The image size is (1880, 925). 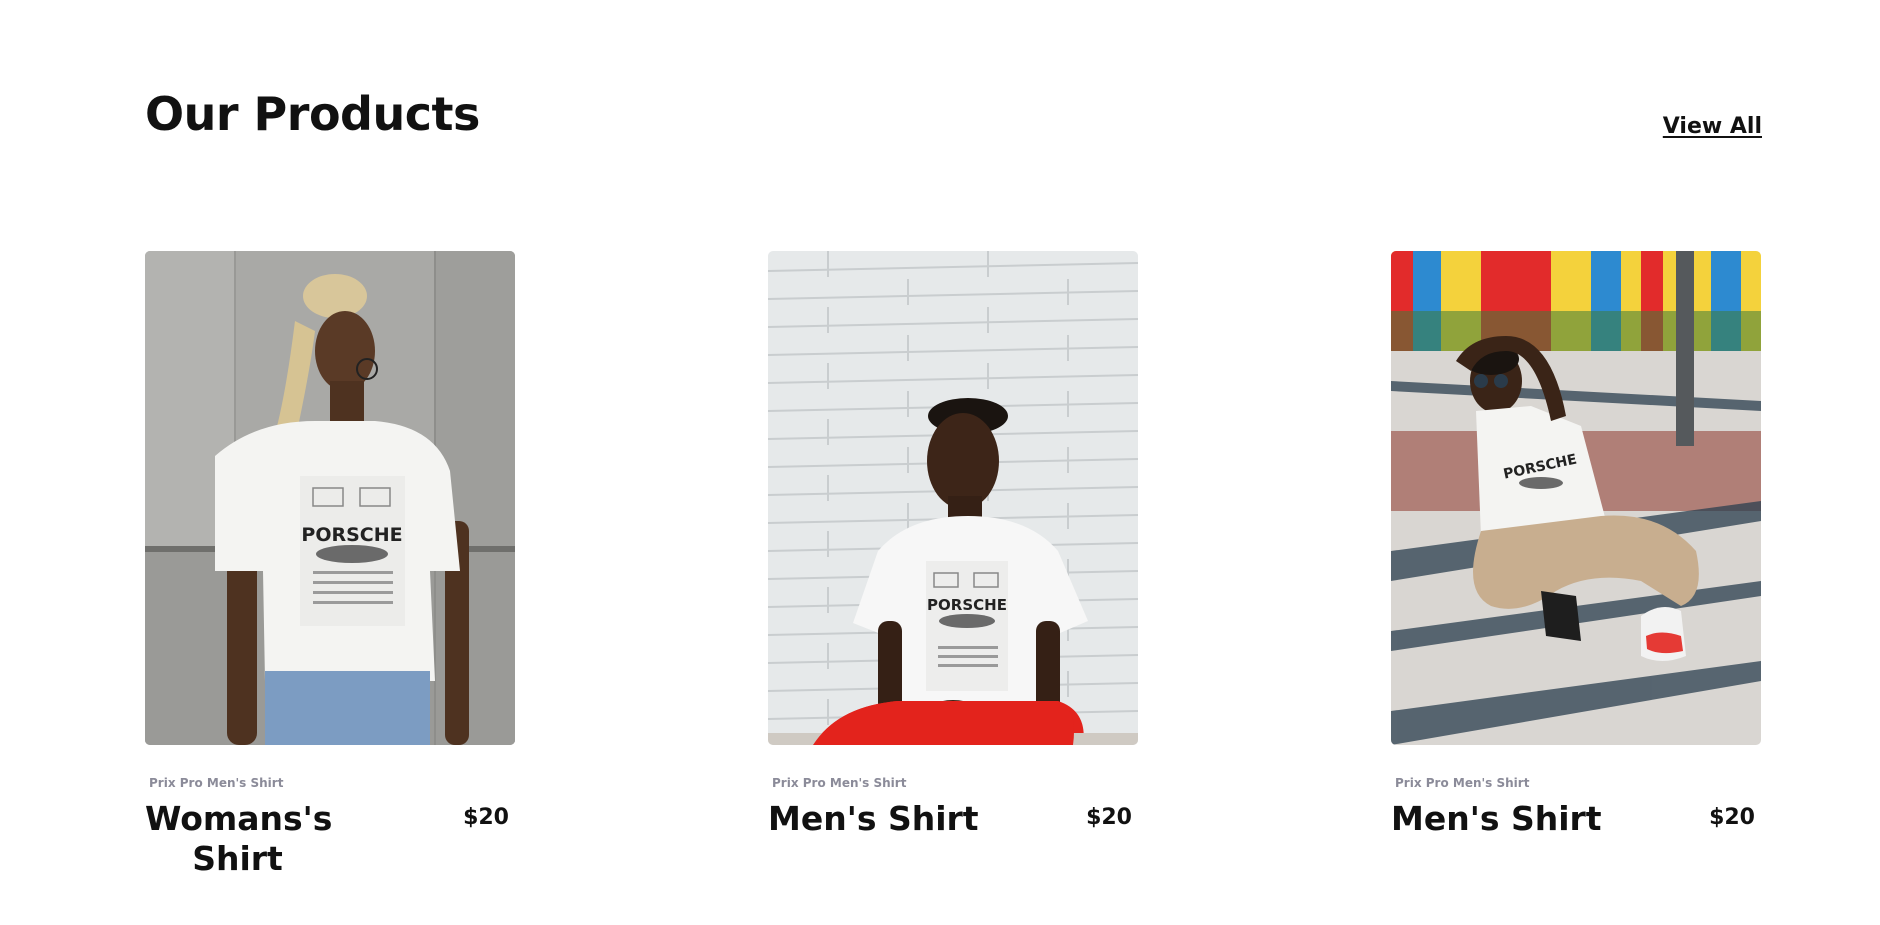 I want to click on product-name-2: Men's Shirt, so click(x=873, y=819).